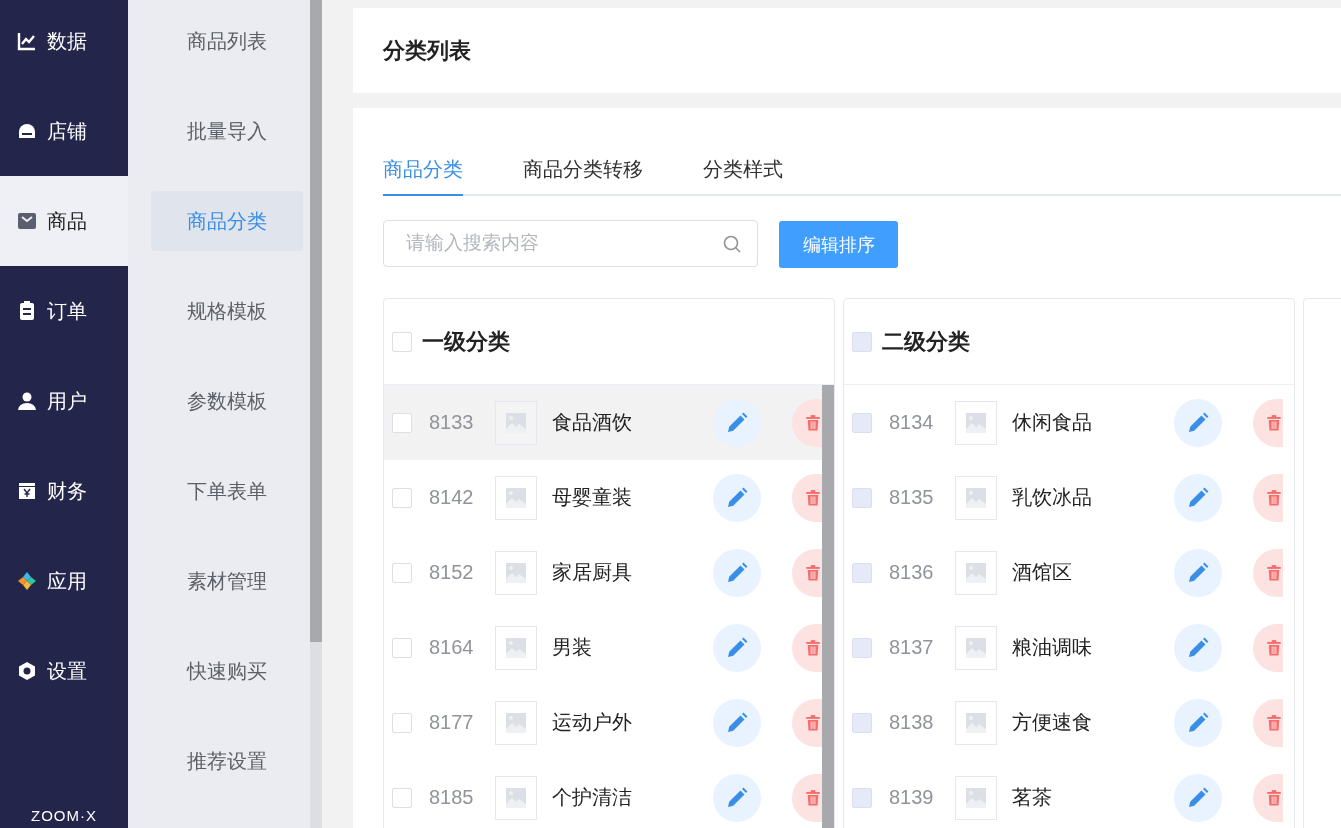 Image resolution: width=1341 pixels, height=828 pixels. Describe the element at coordinates (466, 341) in the screenshot. I see `panel-title: 一级分类` at that location.